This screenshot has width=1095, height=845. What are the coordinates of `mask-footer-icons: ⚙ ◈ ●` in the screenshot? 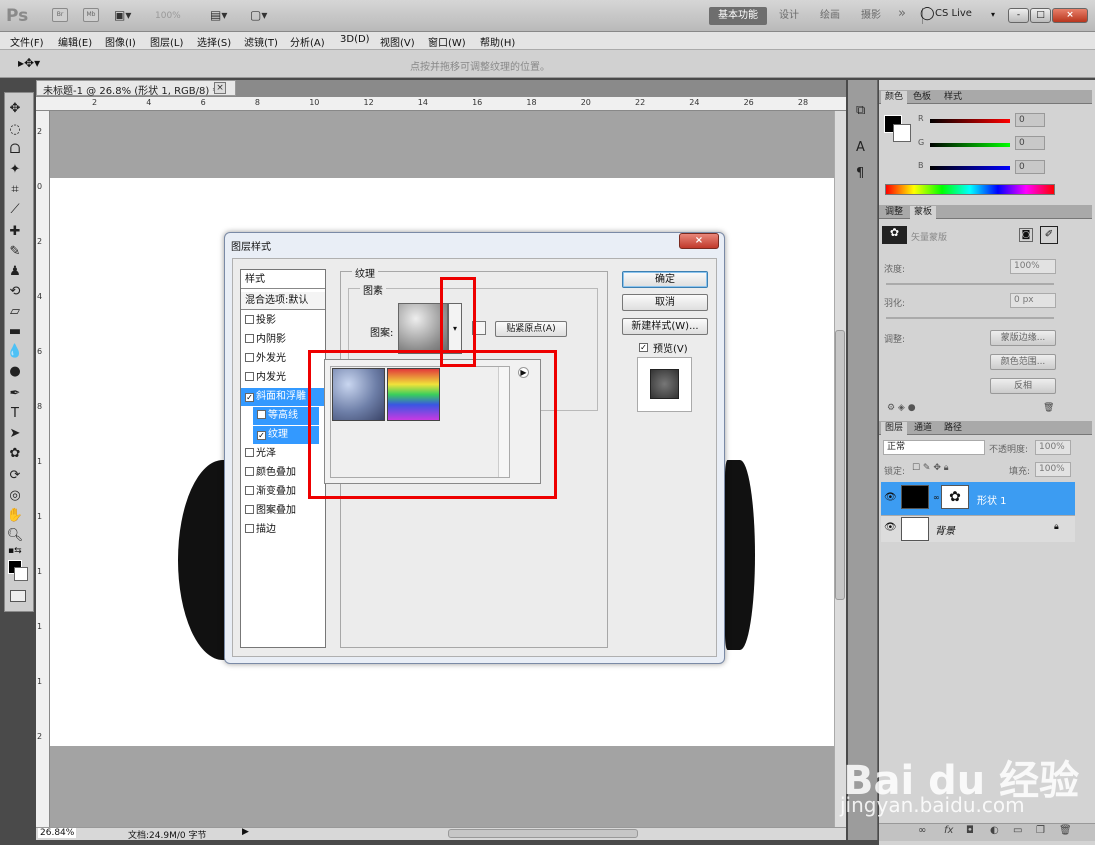 It's located at (901, 408).